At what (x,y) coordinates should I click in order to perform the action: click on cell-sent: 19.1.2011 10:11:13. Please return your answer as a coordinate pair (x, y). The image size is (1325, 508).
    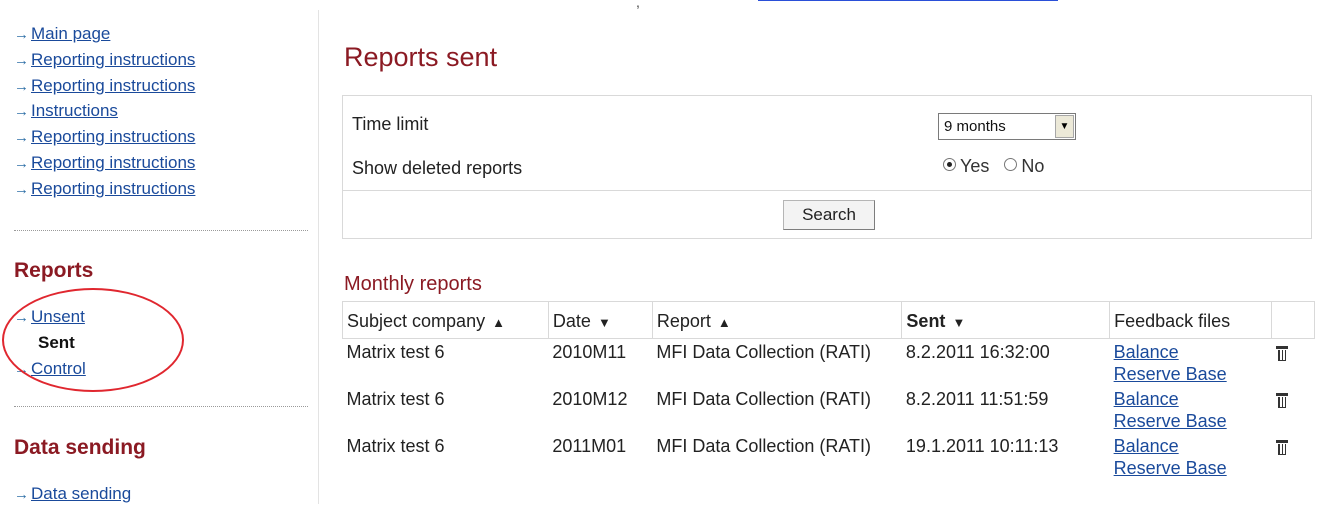
    Looking at the image, I should click on (982, 446).